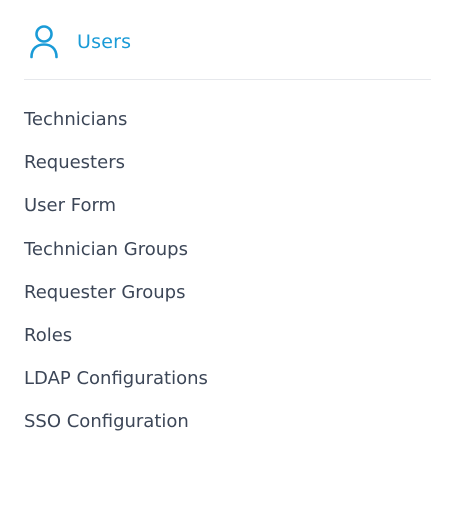 Image resolution: width=454 pixels, height=515 pixels. I want to click on menu-item-roles: Roles, so click(116, 344).